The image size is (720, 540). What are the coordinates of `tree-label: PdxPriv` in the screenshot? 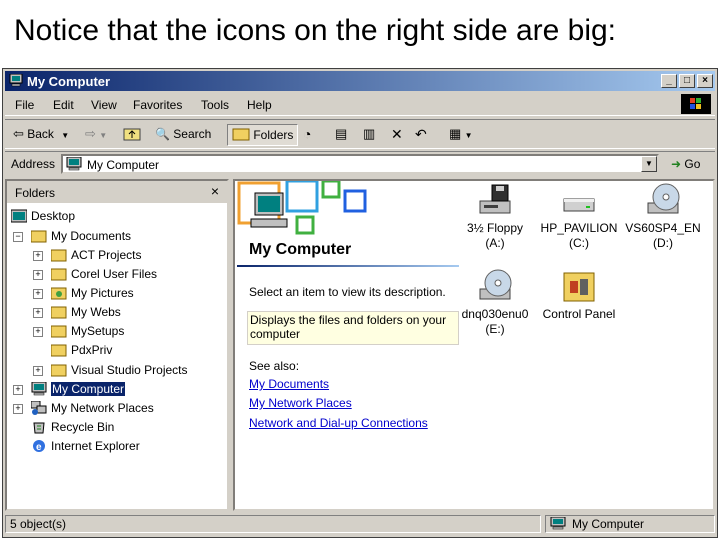 It's located at (92, 350).